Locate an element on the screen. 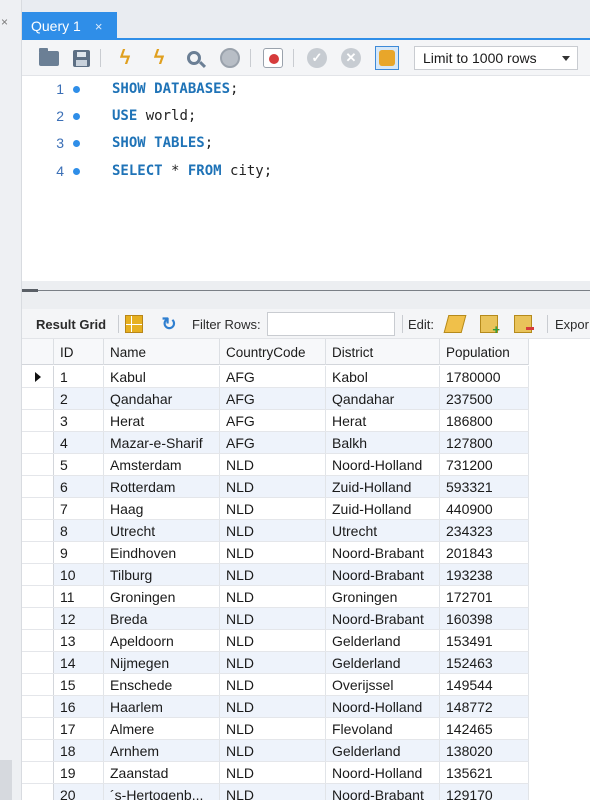 The image size is (590, 800). cell-name: Enschede is located at coordinates (162, 684).